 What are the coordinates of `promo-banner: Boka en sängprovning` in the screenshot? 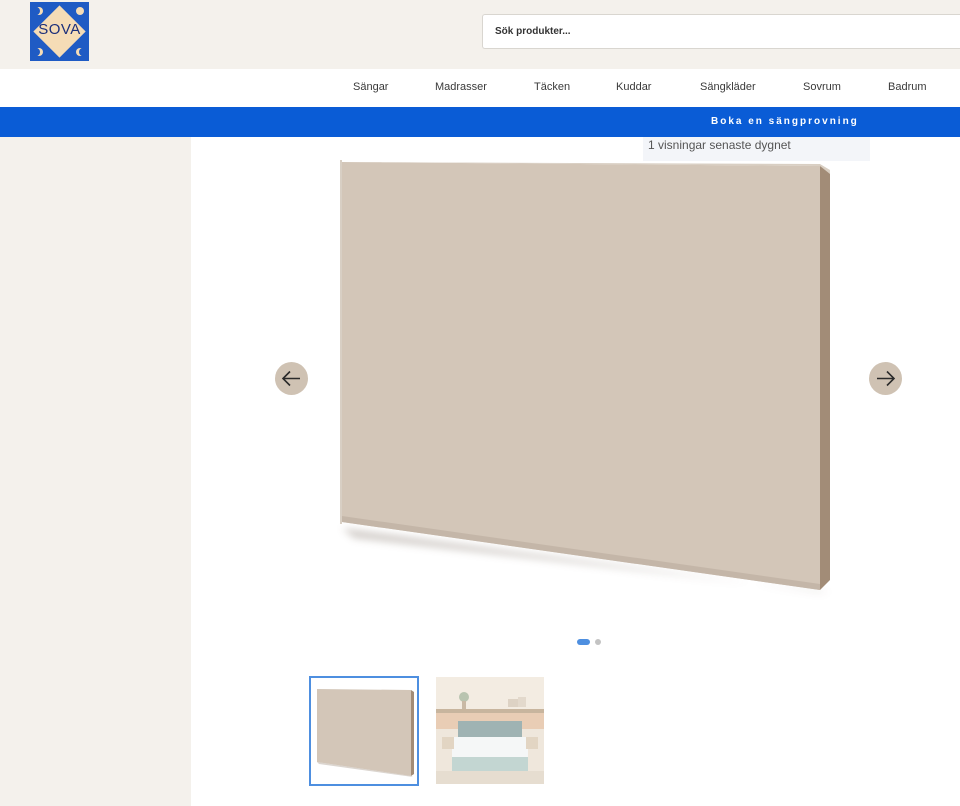 It's located at (480, 122).